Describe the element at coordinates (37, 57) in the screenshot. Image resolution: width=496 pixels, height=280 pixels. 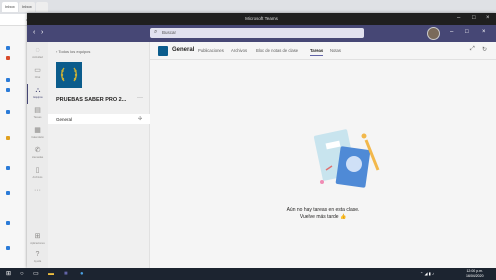
I see `app-bar-label: Actividad` at that location.